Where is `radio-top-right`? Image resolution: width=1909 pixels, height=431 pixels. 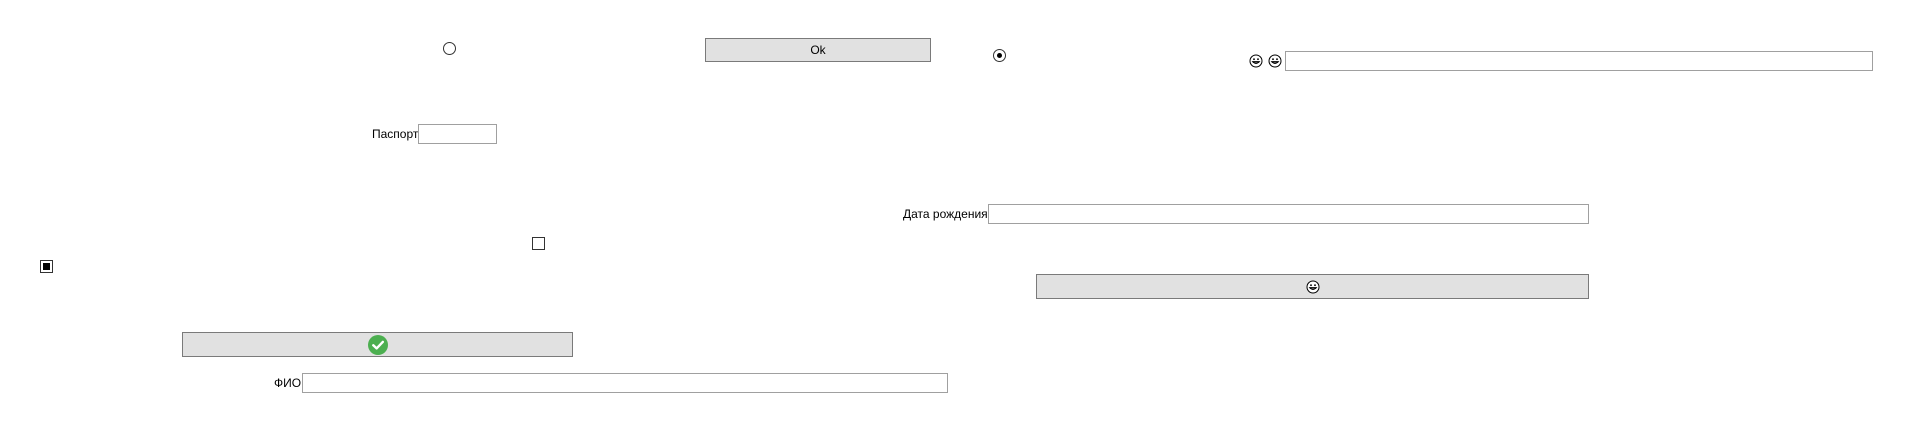 radio-top-right is located at coordinates (999, 55).